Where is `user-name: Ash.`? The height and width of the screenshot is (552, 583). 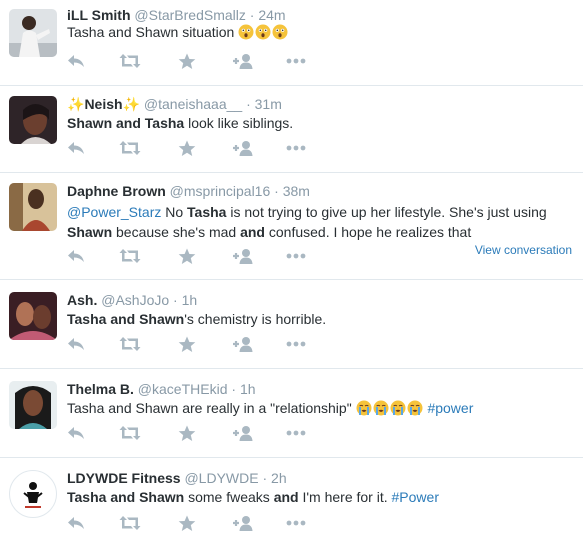
user-name: Ash. is located at coordinates (82, 300).